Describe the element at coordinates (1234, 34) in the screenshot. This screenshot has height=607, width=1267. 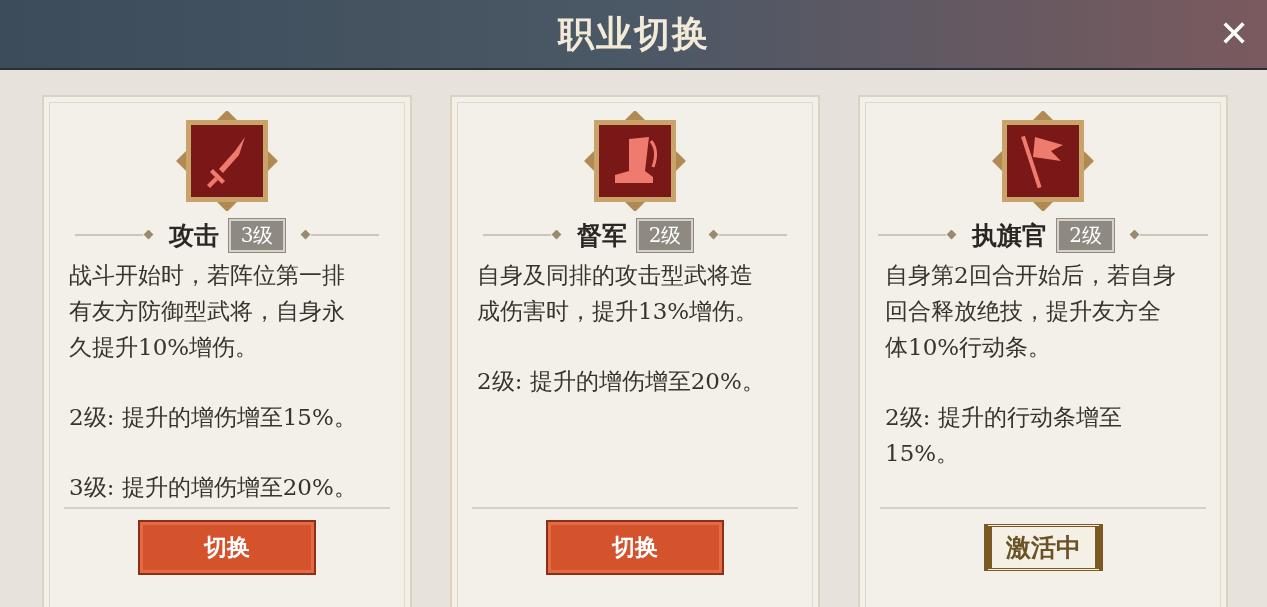
I see `close-button: ✕` at that location.